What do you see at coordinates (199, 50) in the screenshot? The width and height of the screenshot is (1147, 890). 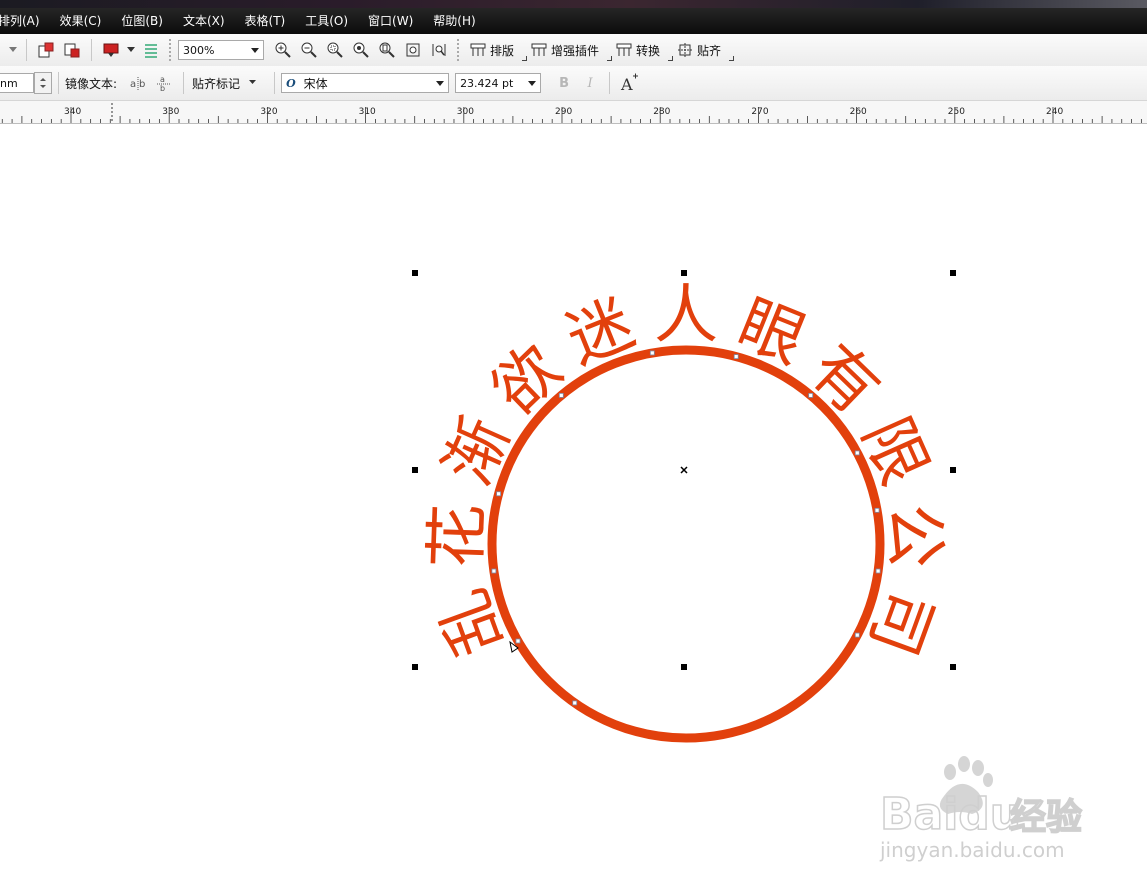 I see `zoom-level-value: 300%` at bounding box center [199, 50].